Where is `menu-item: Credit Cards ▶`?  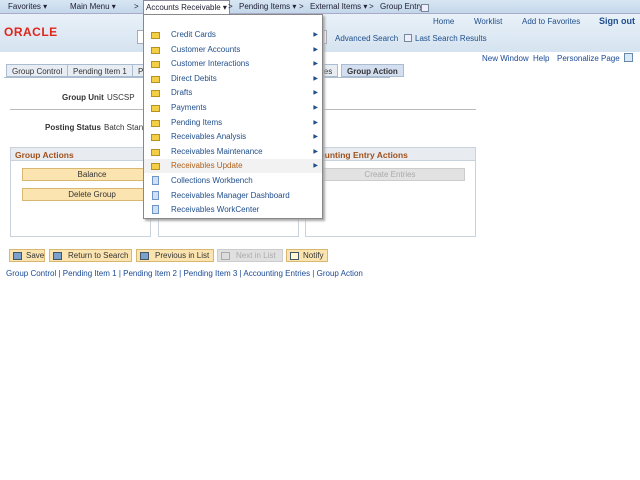 menu-item: Credit Cards ▶ is located at coordinates (233, 35).